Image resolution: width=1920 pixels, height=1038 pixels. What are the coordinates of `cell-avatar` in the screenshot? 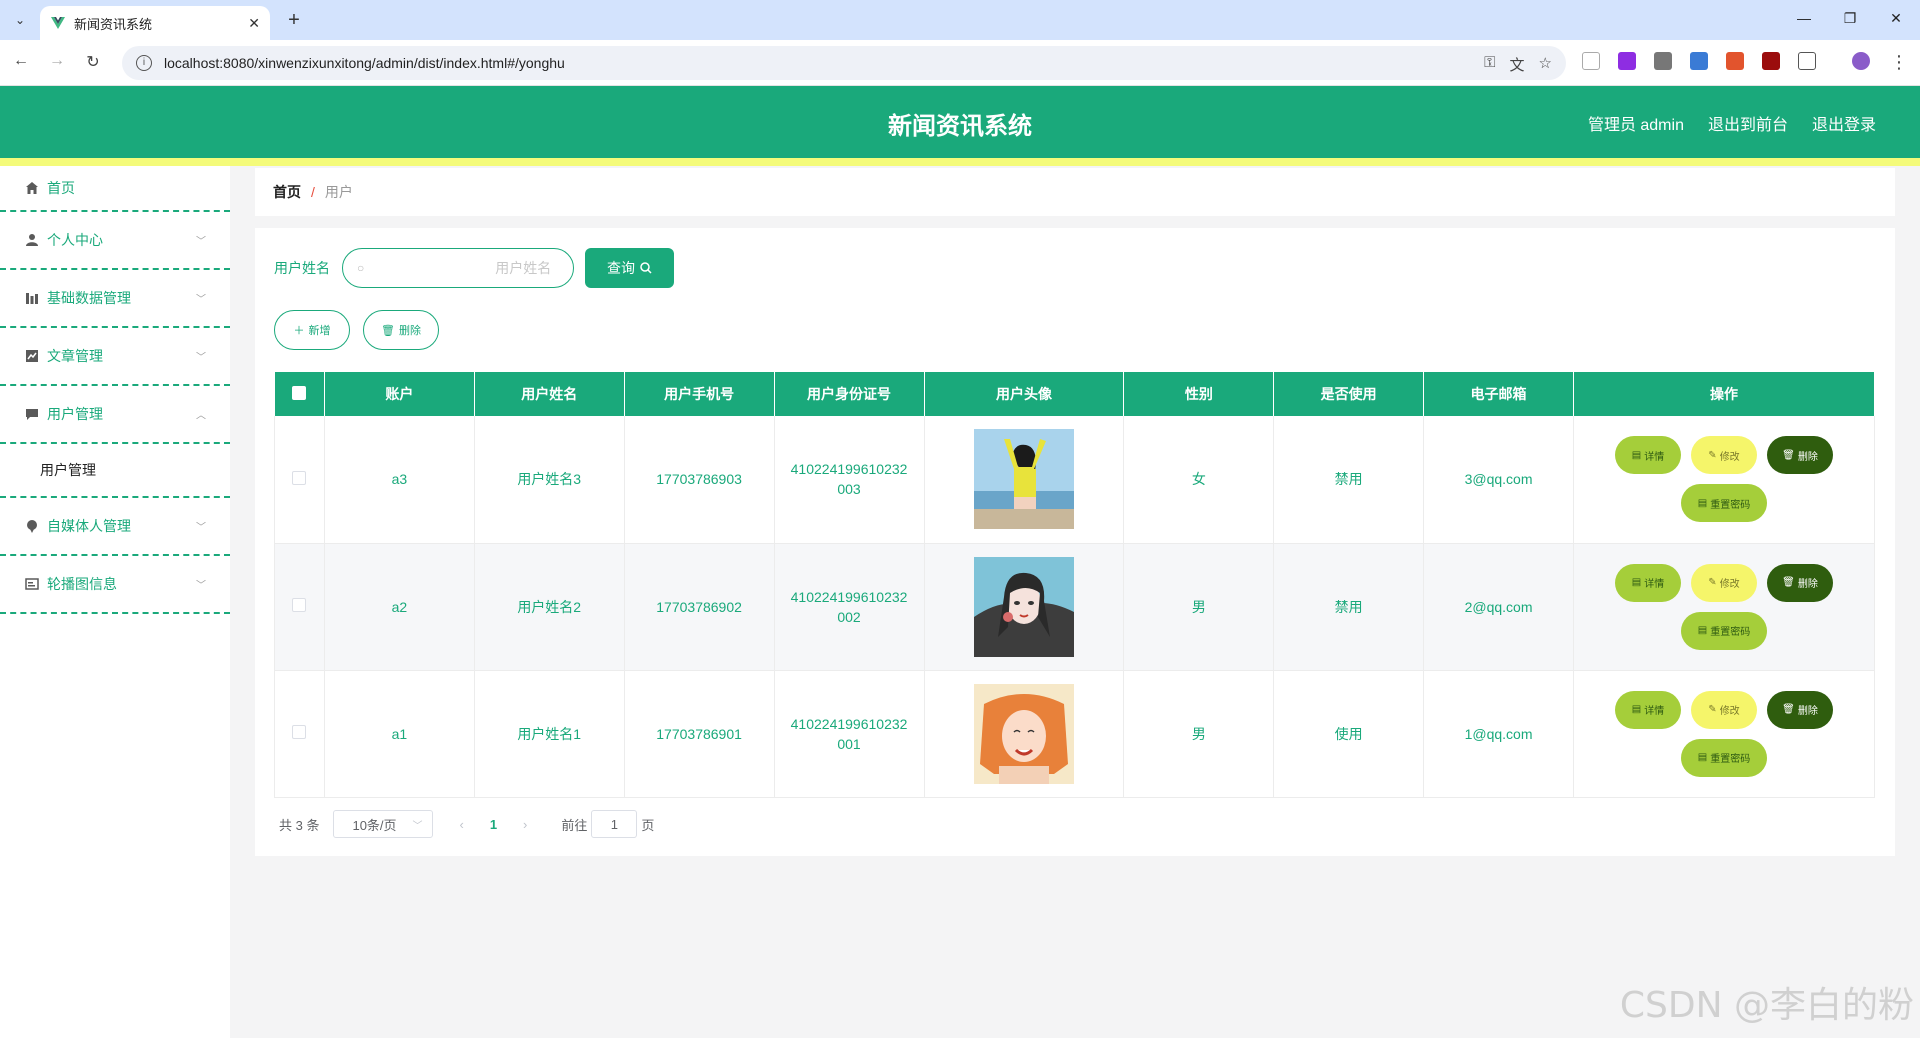 It's located at (1024, 734).